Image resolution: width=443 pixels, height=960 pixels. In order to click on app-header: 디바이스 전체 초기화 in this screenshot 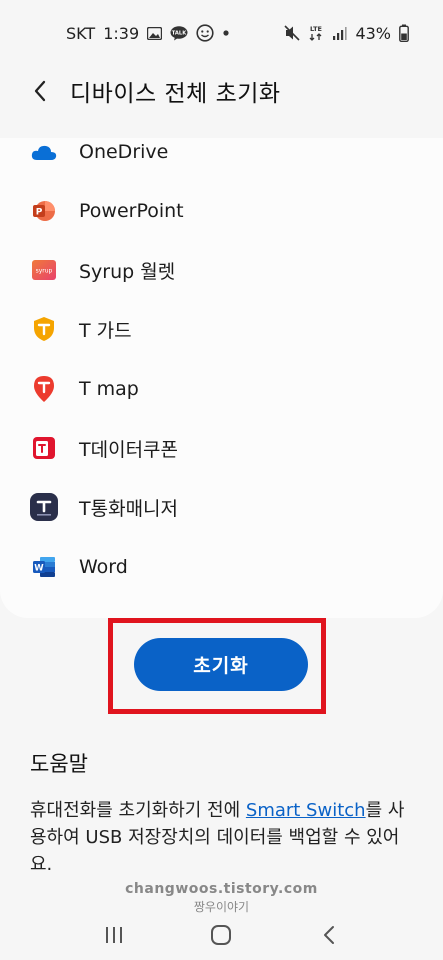, I will do `click(221, 91)`.